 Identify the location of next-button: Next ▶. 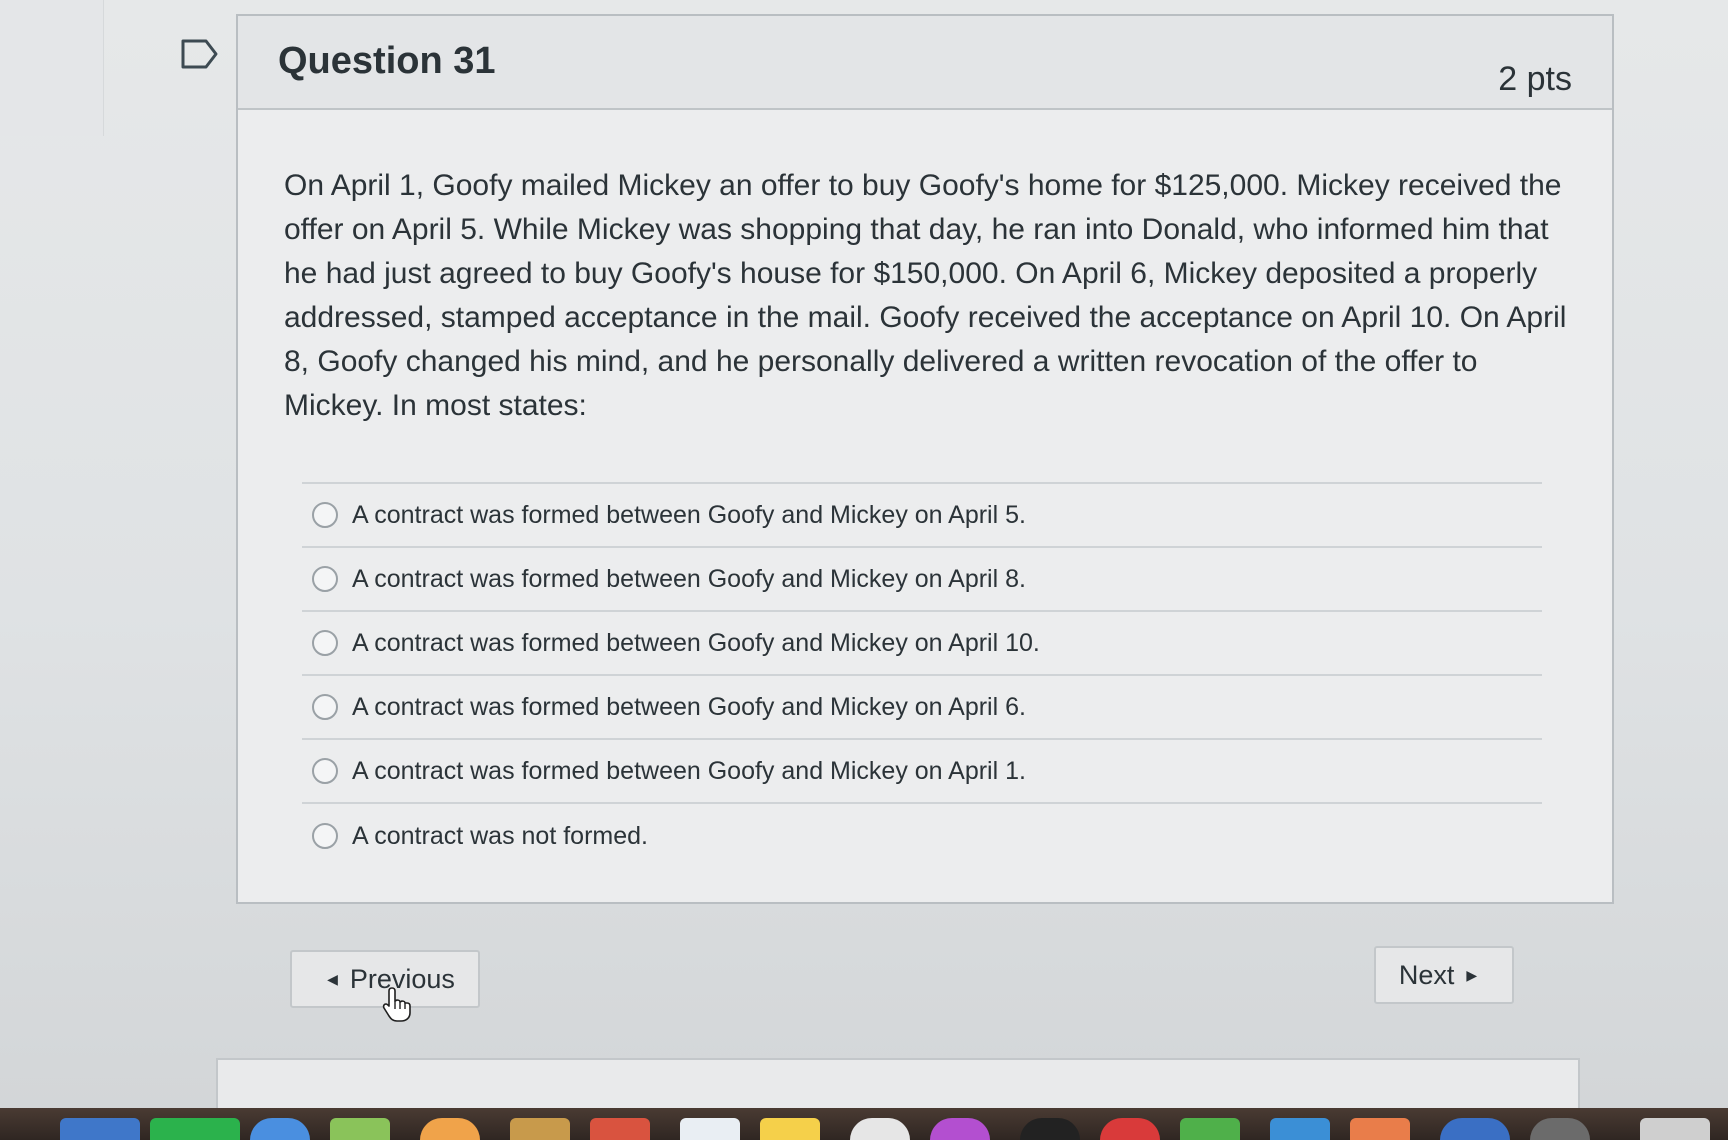
(1444, 975).